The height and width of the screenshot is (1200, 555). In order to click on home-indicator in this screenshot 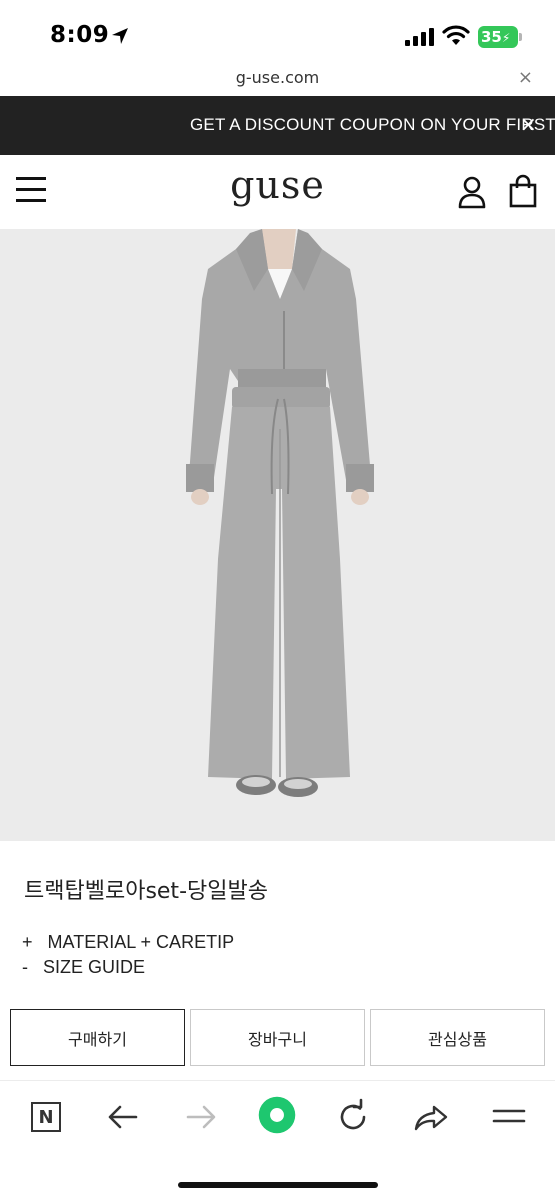, I will do `click(278, 1185)`.